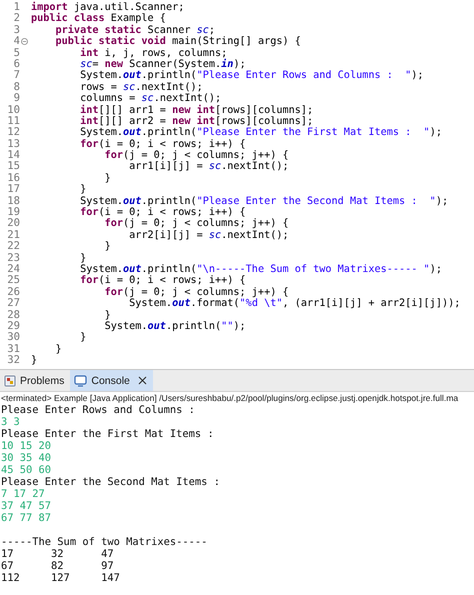 The width and height of the screenshot is (474, 595). Describe the element at coordinates (13, 349) in the screenshot. I see `line-number: 31` at that location.